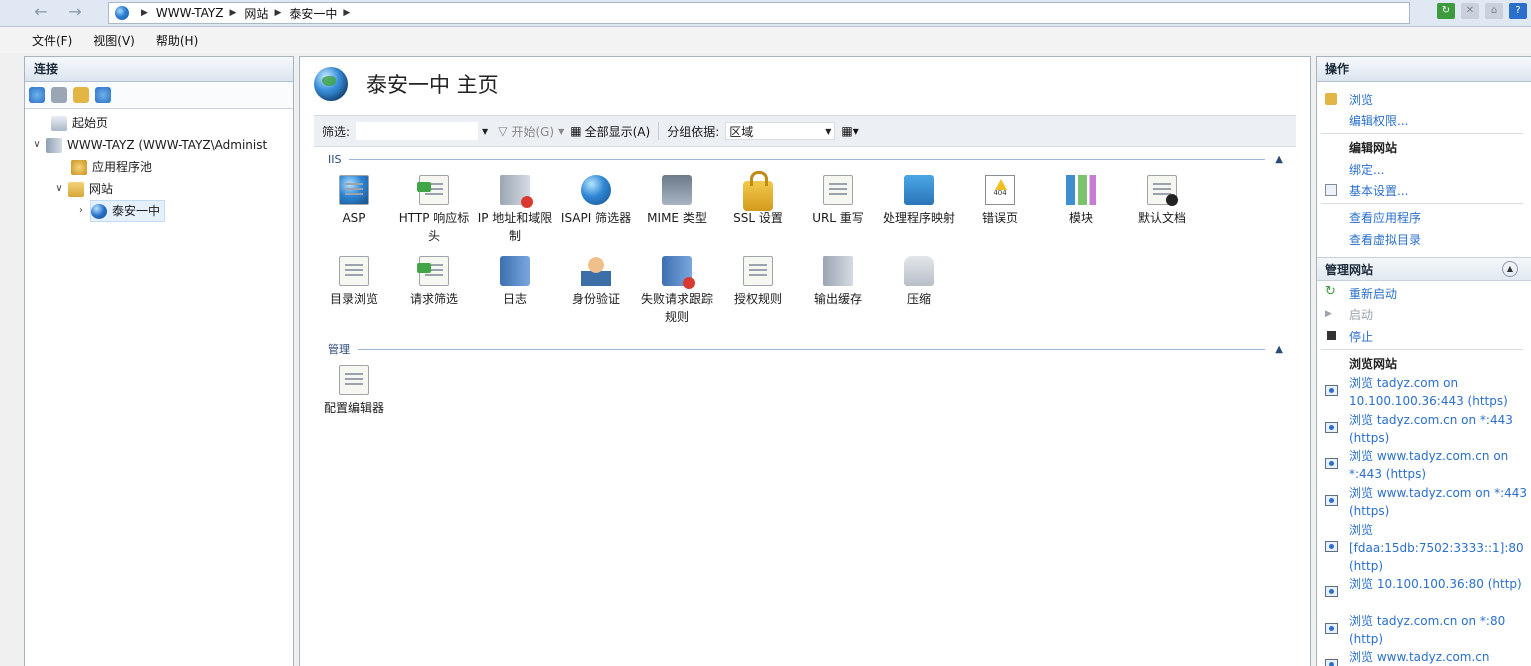  I want to click on up-folder-icon, so click(81, 95).